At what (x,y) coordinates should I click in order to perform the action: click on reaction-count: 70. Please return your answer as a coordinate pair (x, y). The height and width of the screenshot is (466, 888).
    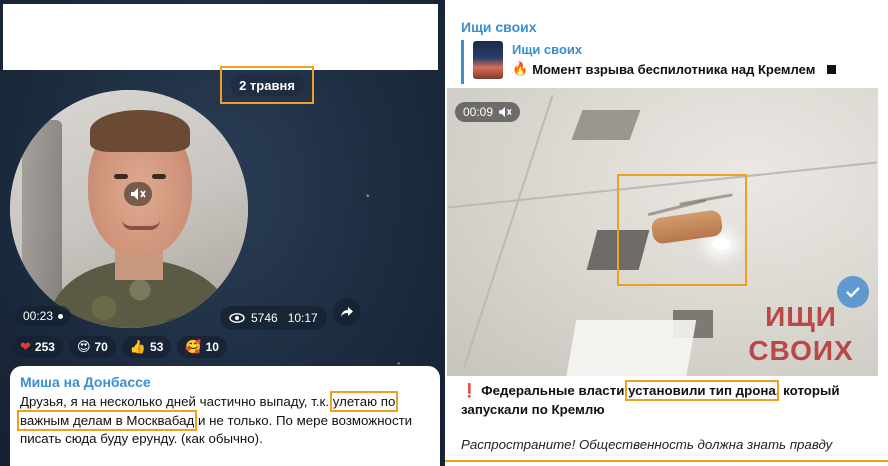
    Looking at the image, I should click on (101, 347).